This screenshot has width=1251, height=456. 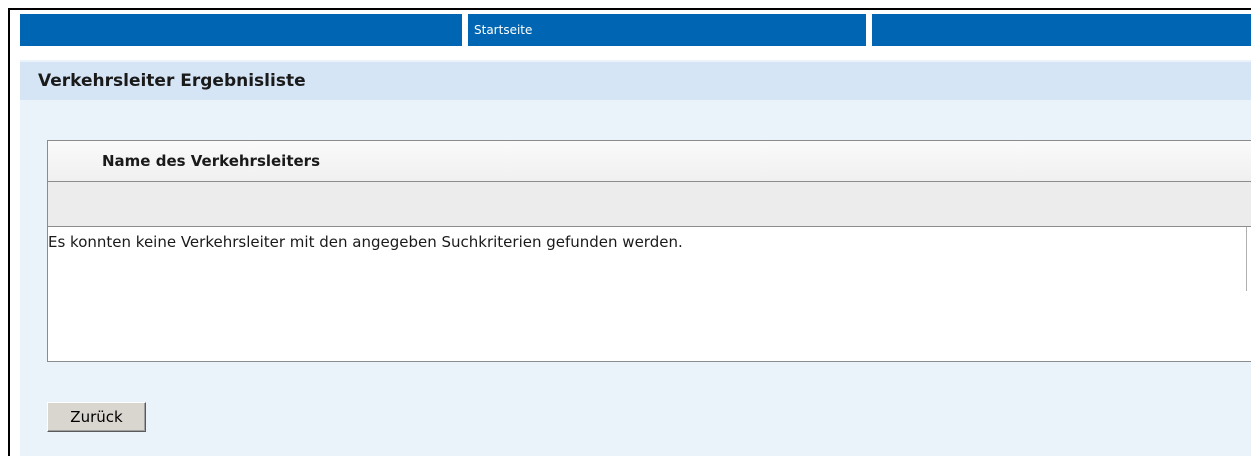 I want to click on nav-segment-left, so click(x=241, y=30).